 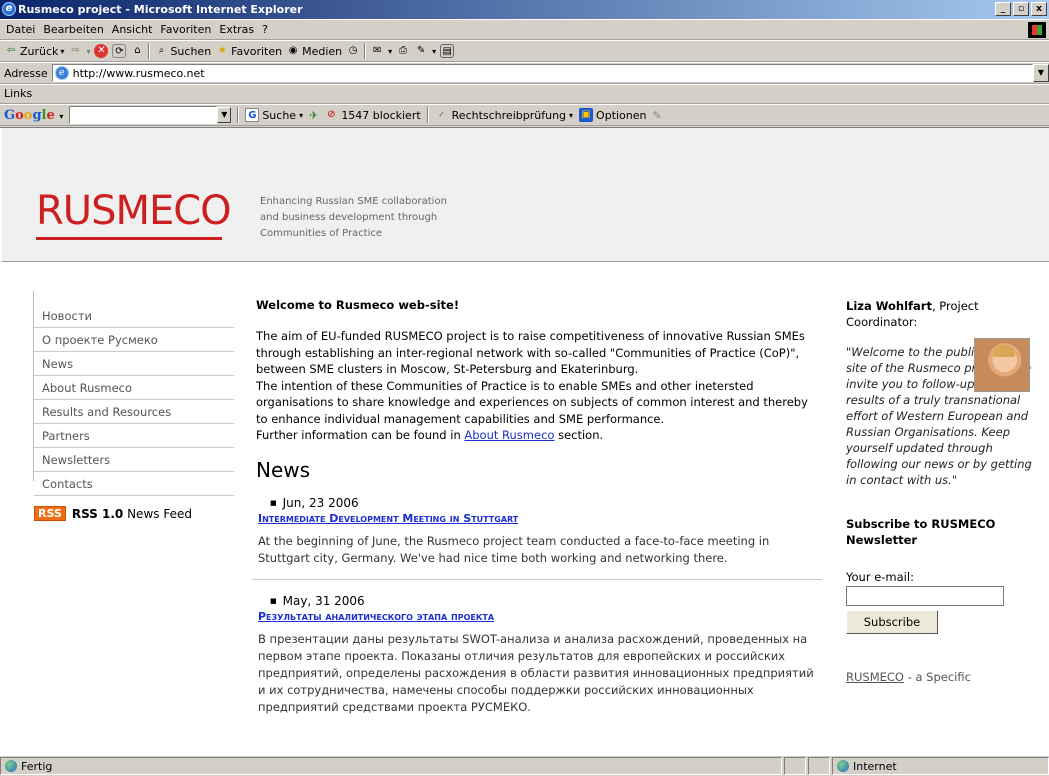 What do you see at coordinates (1039, 9) in the screenshot?
I see `close-button: x` at bounding box center [1039, 9].